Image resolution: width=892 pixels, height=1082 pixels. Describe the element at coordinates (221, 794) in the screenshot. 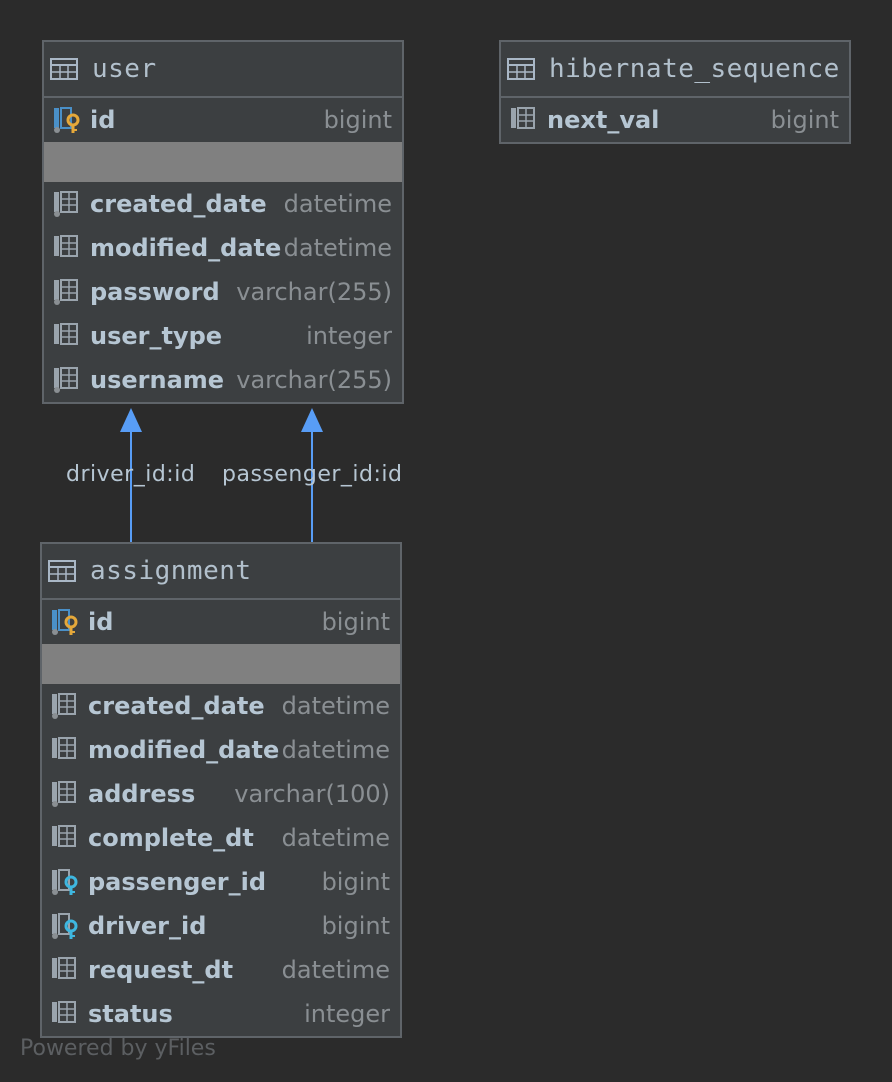

I see `table-row: address varchar(100)` at that location.